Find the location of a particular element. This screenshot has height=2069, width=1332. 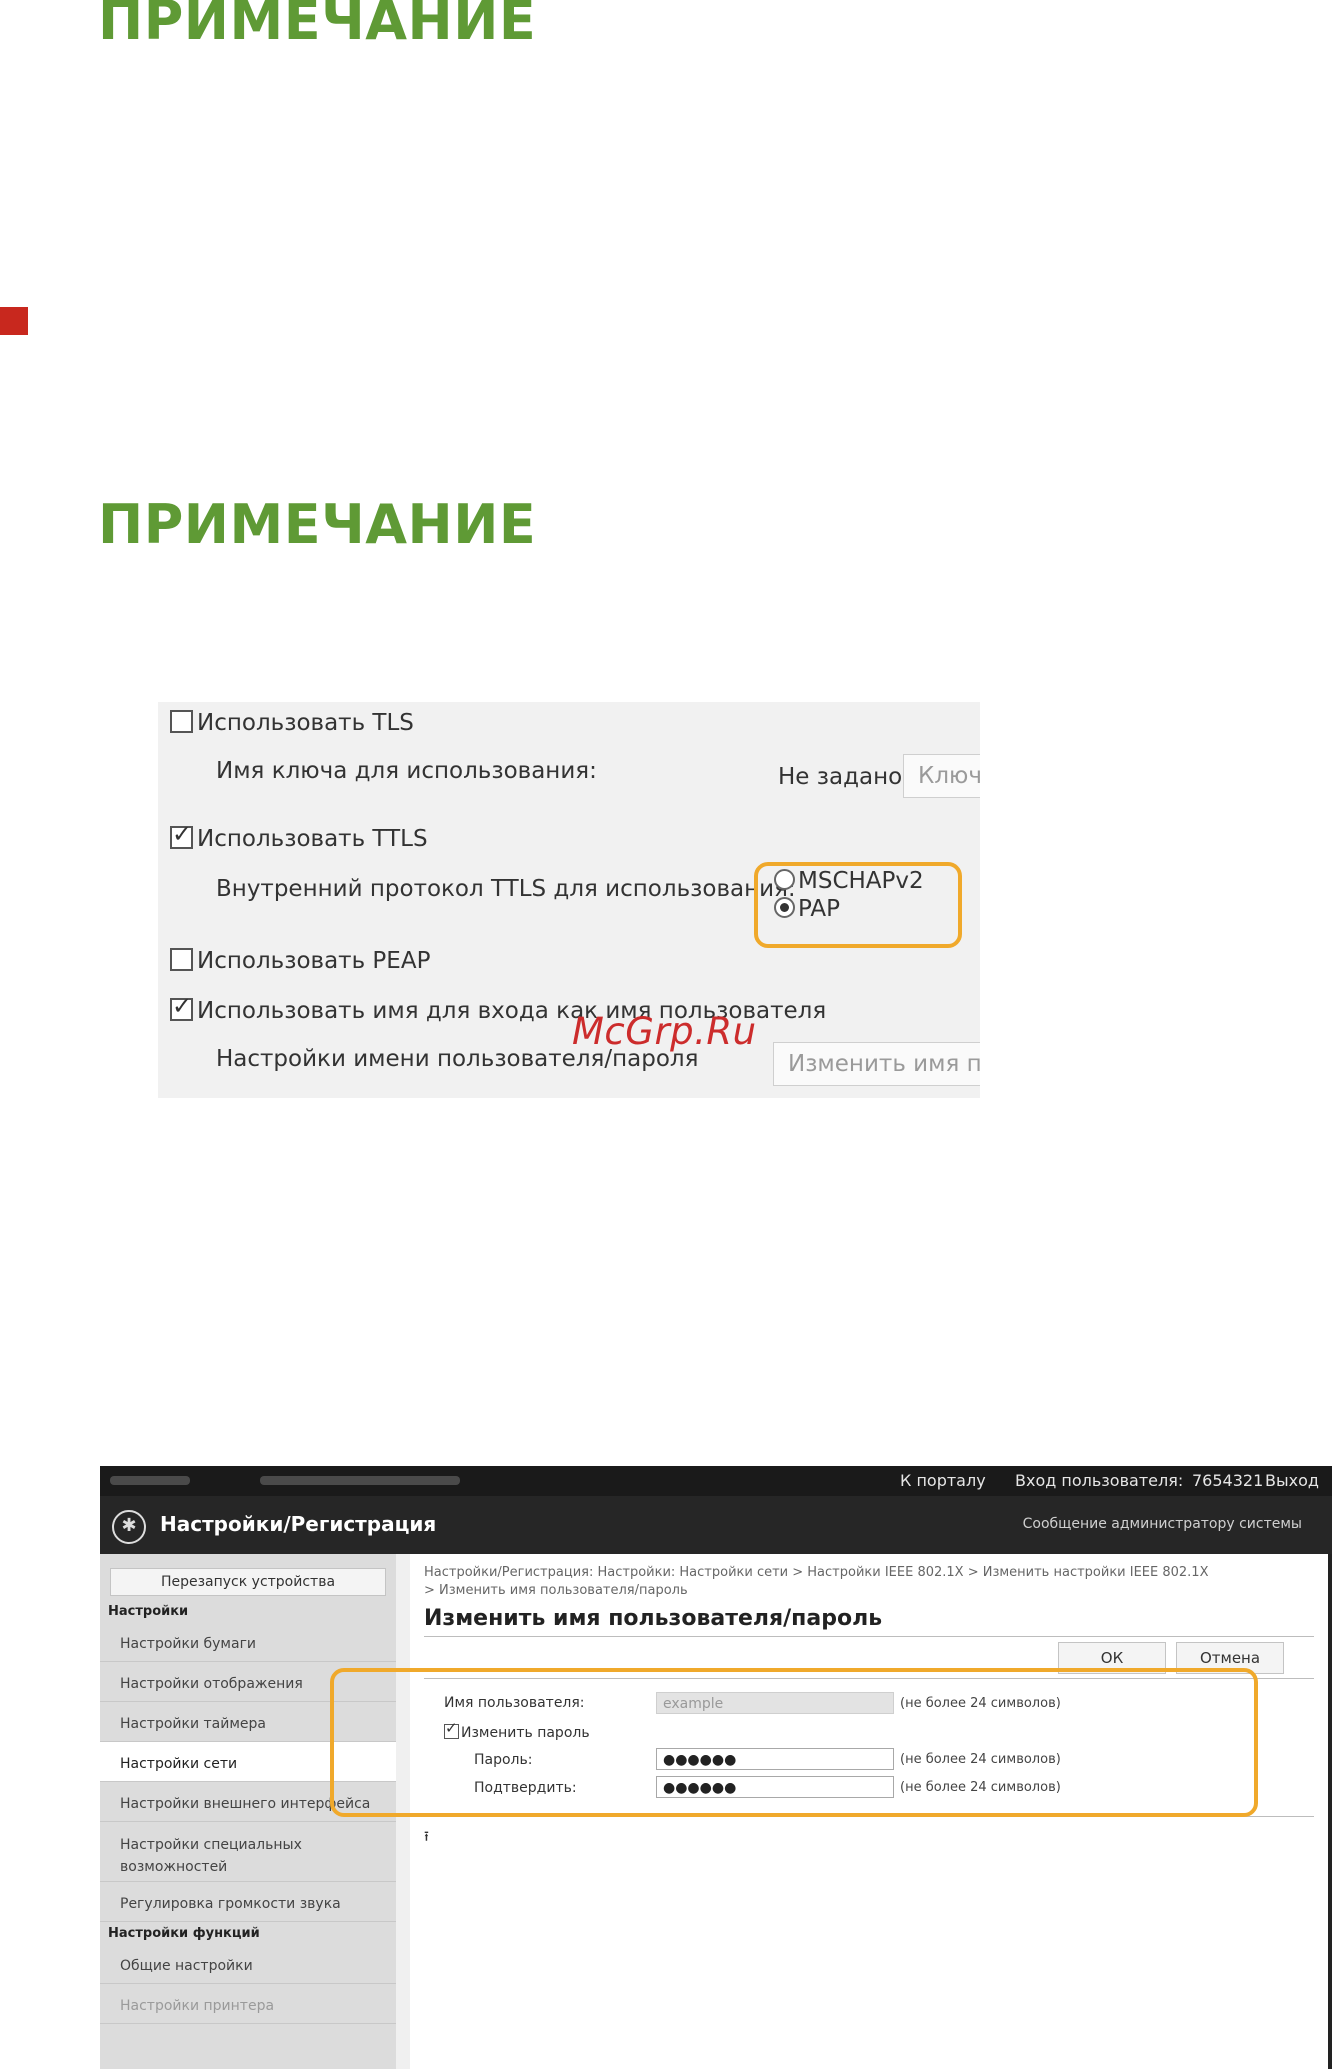

use-ttls-row: Использовать TTLS is located at coordinates (299, 836).